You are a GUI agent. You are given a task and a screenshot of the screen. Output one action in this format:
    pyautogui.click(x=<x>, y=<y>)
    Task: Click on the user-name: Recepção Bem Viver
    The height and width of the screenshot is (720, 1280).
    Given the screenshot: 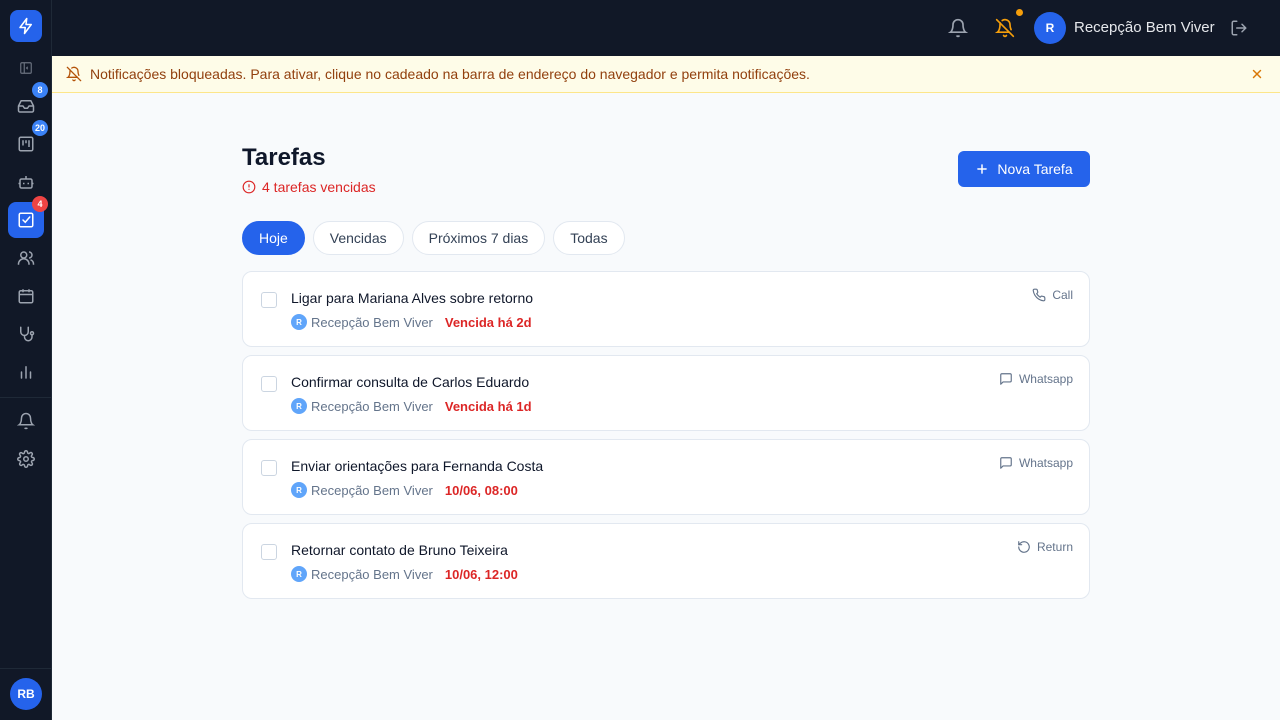 What is the action you would take?
    pyautogui.click(x=1144, y=27)
    